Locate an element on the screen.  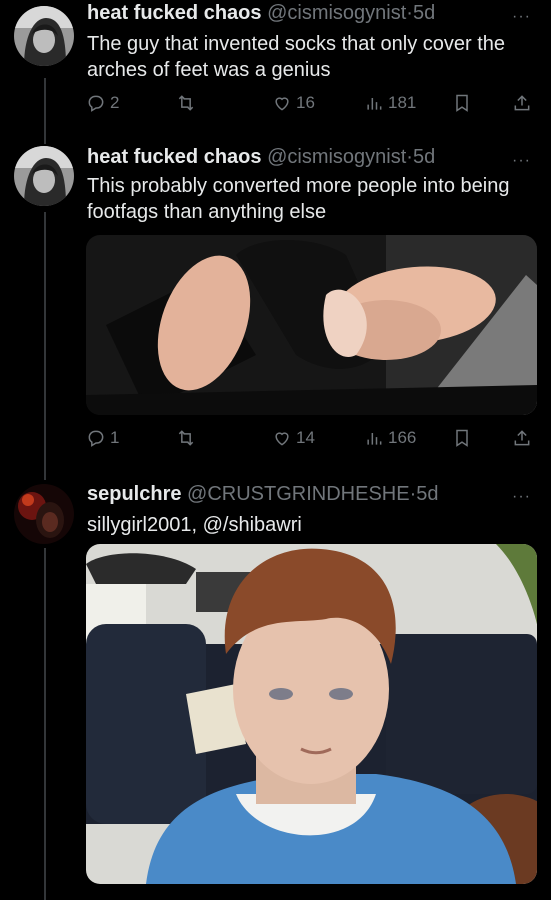
user-handle: @CRUSTGRINDHESHE is located at coordinates (298, 494).